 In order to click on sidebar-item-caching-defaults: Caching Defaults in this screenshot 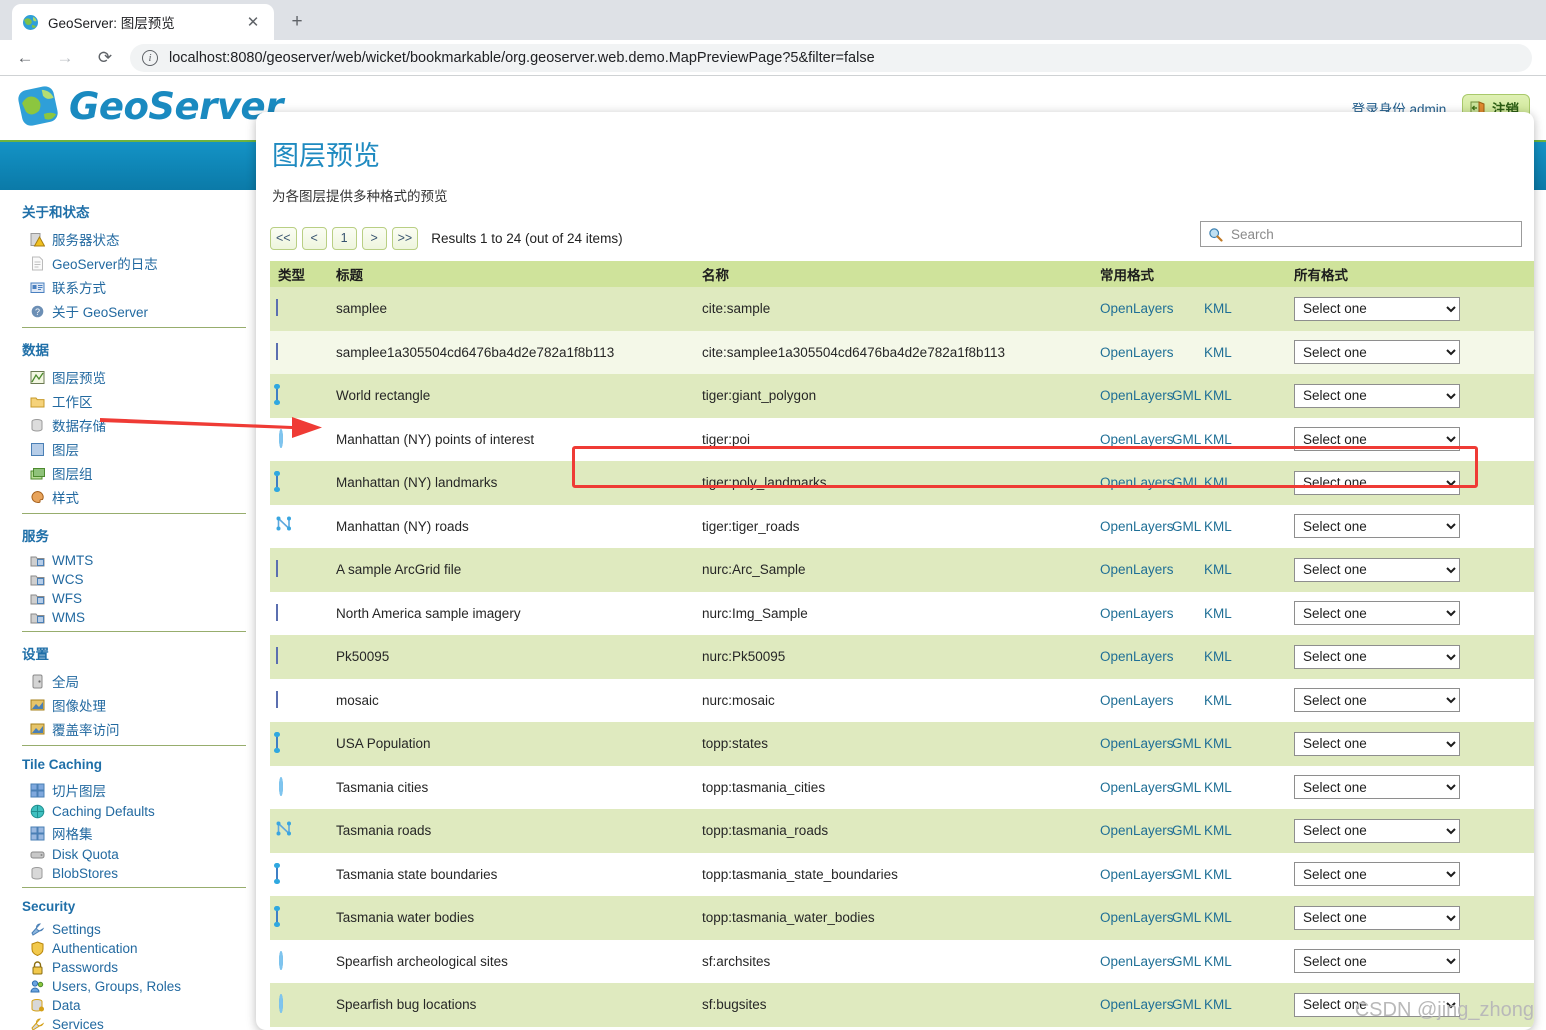, I will do `click(134, 811)`.